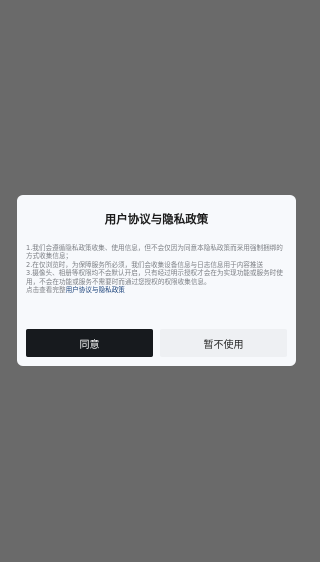  I want to click on dialog-buttons: 同意 暂不使用, so click(156, 343).